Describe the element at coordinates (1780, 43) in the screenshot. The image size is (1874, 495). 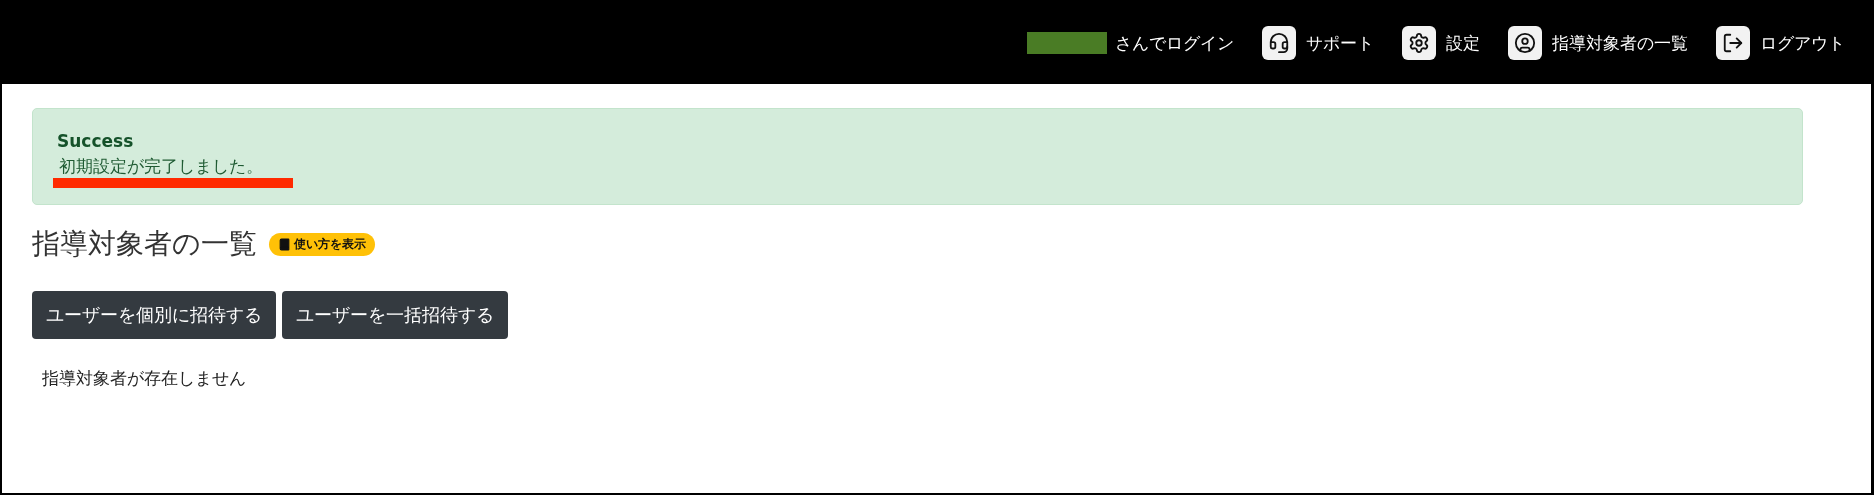
I see `nav-link: ログアウト` at that location.